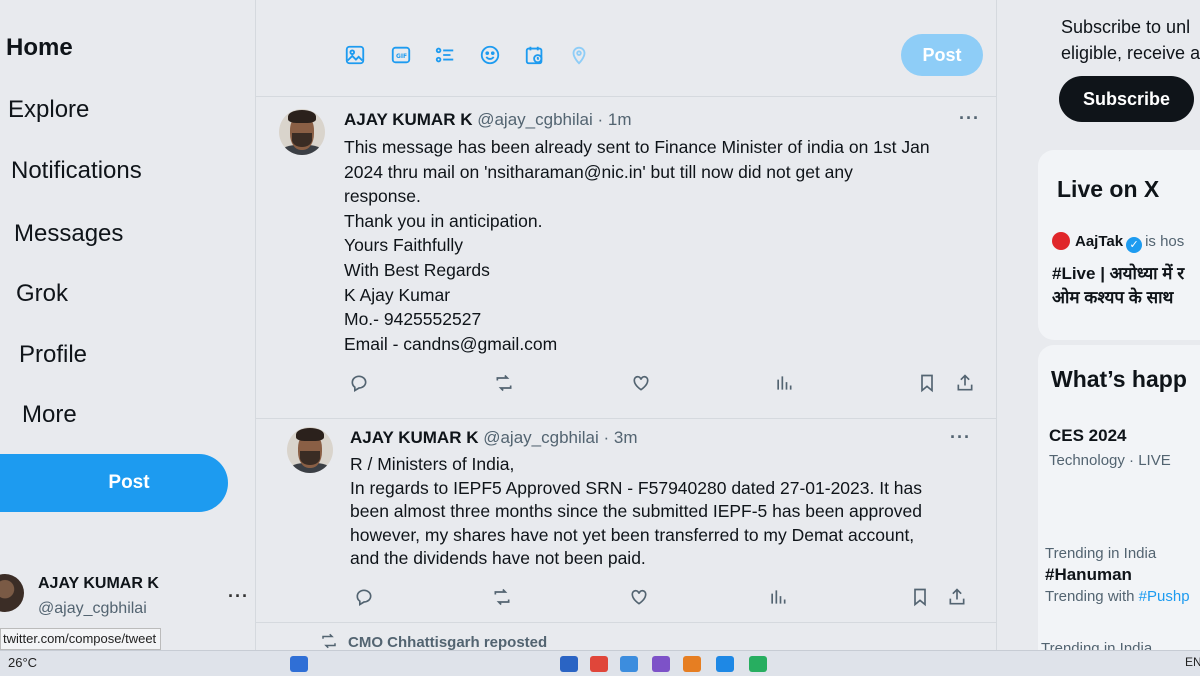 This screenshot has height=676, width=1200. Describe the element at coordinates (1130, 40) in the screenshot. I see `subscribe-description: Subscribe to unl eligible, receive a` at that location.